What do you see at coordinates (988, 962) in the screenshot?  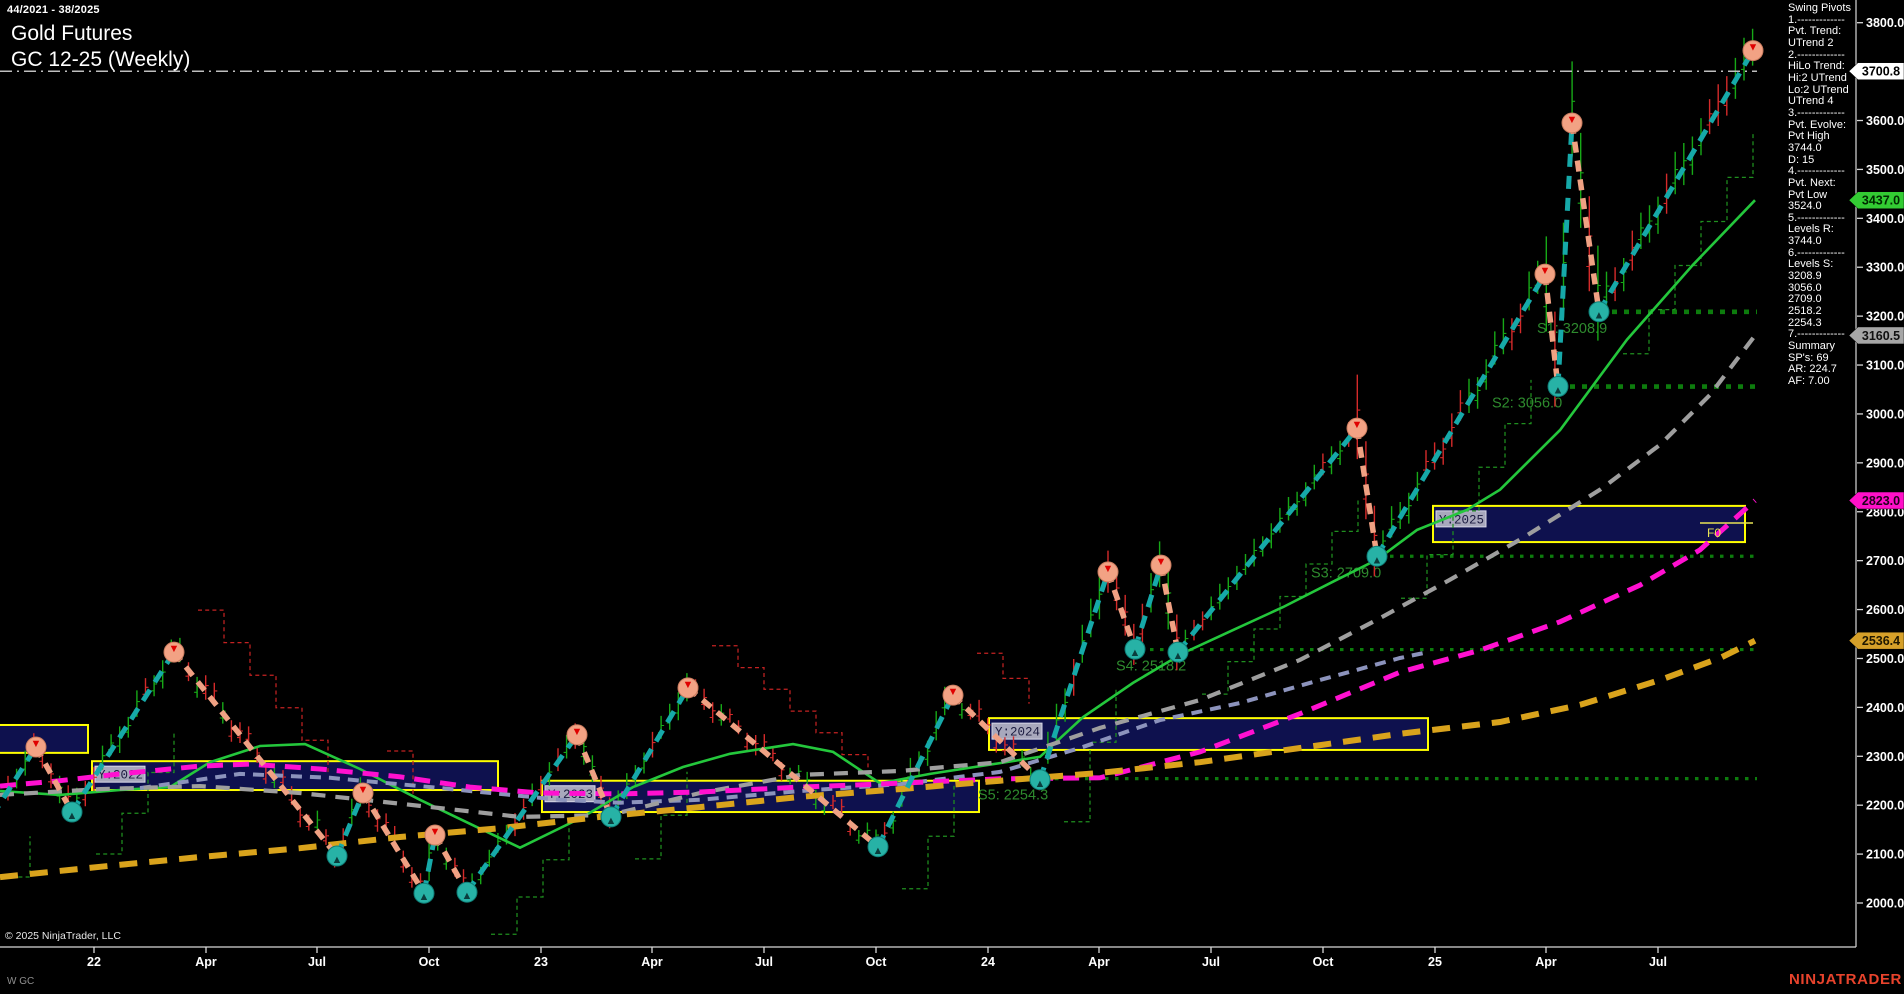 I see `time-tick-label: 24` at bounding box center [988, 962].